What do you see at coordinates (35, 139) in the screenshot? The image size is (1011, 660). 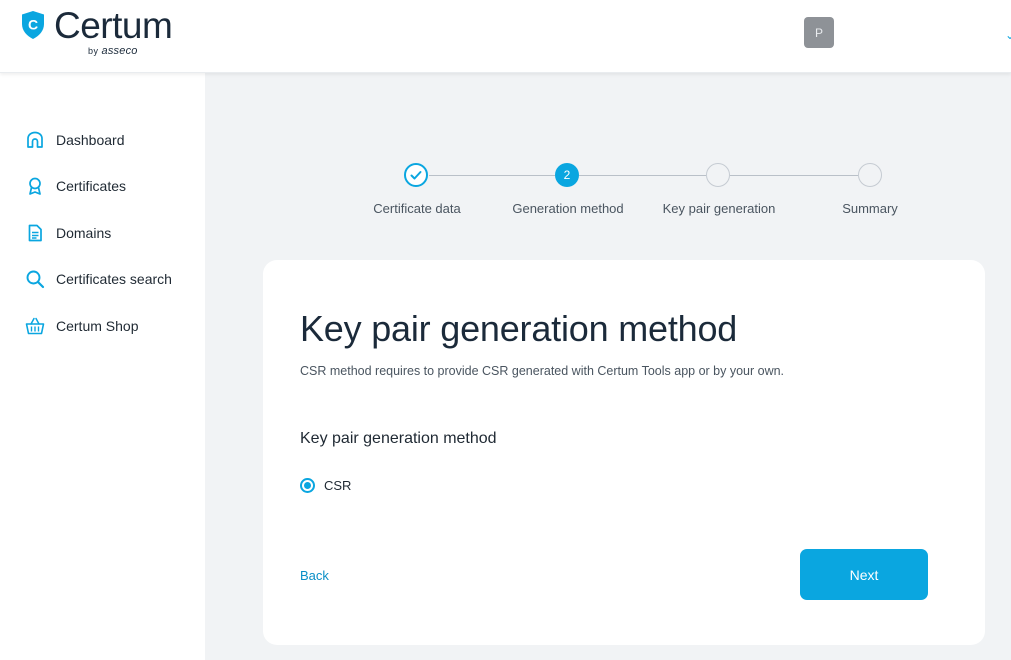 I see `home-icon` at bounding box center [35, 139].